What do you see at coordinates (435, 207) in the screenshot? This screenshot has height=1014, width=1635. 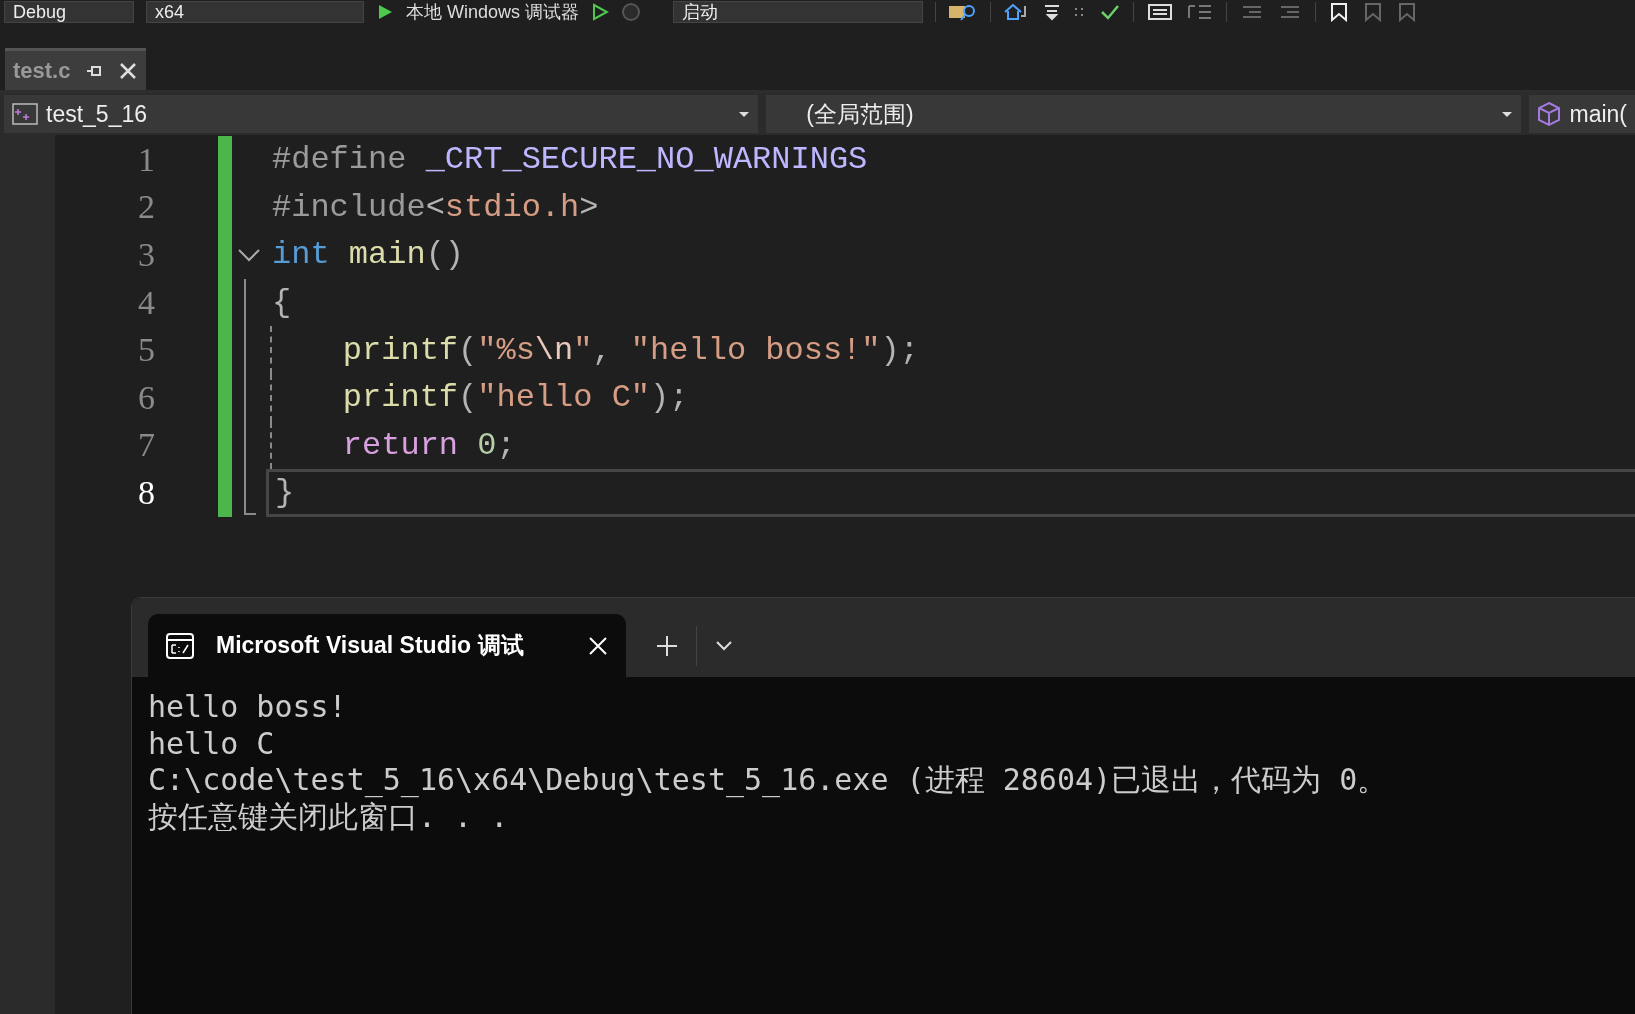 I see `code-line: #include<stdio.h>` at bounding box center [435, 207].